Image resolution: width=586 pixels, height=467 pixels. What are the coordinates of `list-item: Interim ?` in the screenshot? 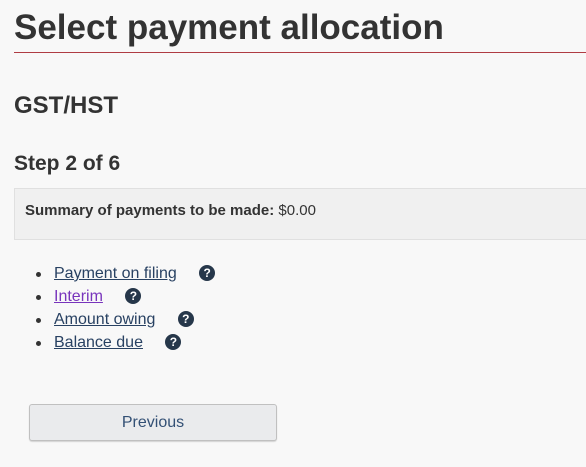 It's located at (119, 296).